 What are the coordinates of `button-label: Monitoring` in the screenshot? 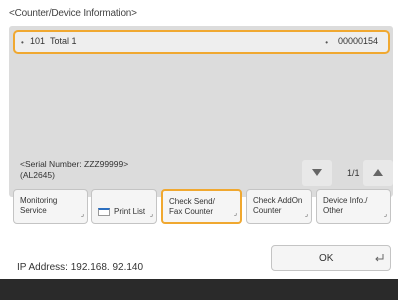 It's located at (39, 200).